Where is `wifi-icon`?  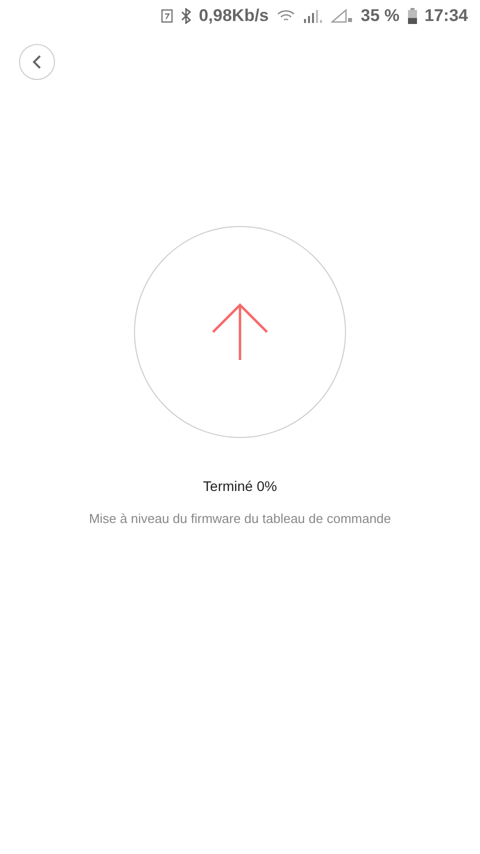 wifi-icon is located at coordinates (285, 16).